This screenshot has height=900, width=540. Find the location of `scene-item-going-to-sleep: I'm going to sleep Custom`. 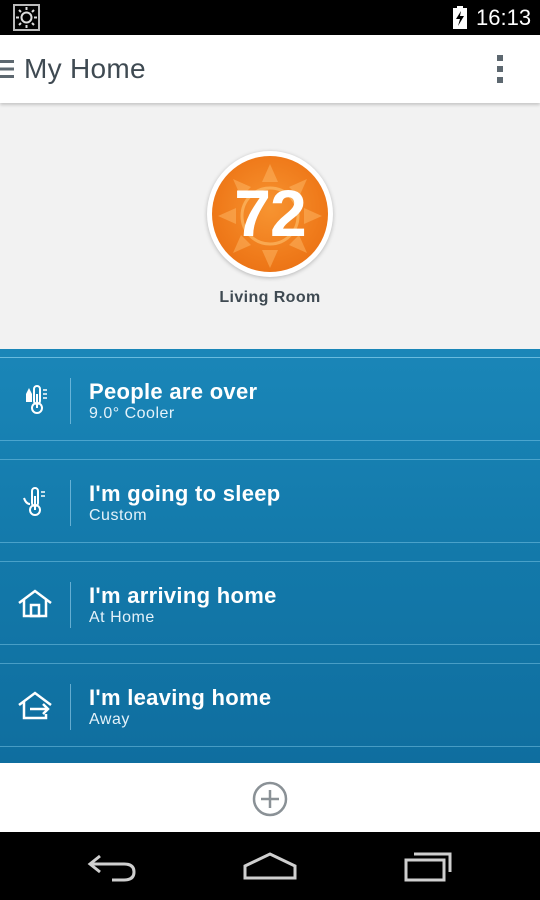

scene-item-going-to-sleep: I'm going to sleep Custom is located at coordinates (270, 501).